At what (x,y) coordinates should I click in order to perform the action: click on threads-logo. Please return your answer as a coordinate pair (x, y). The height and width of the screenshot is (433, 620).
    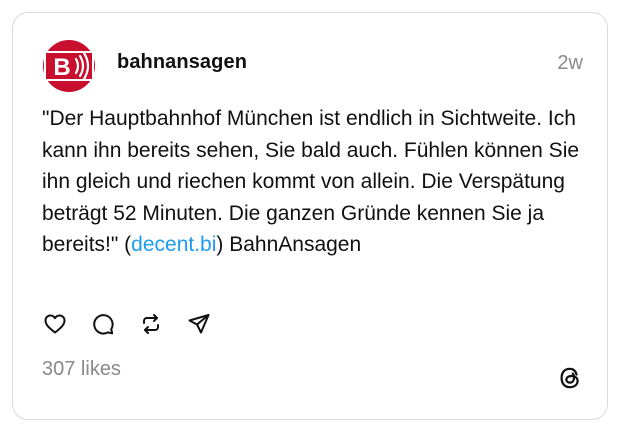
    Looking at the image, I should click on (570, 378).